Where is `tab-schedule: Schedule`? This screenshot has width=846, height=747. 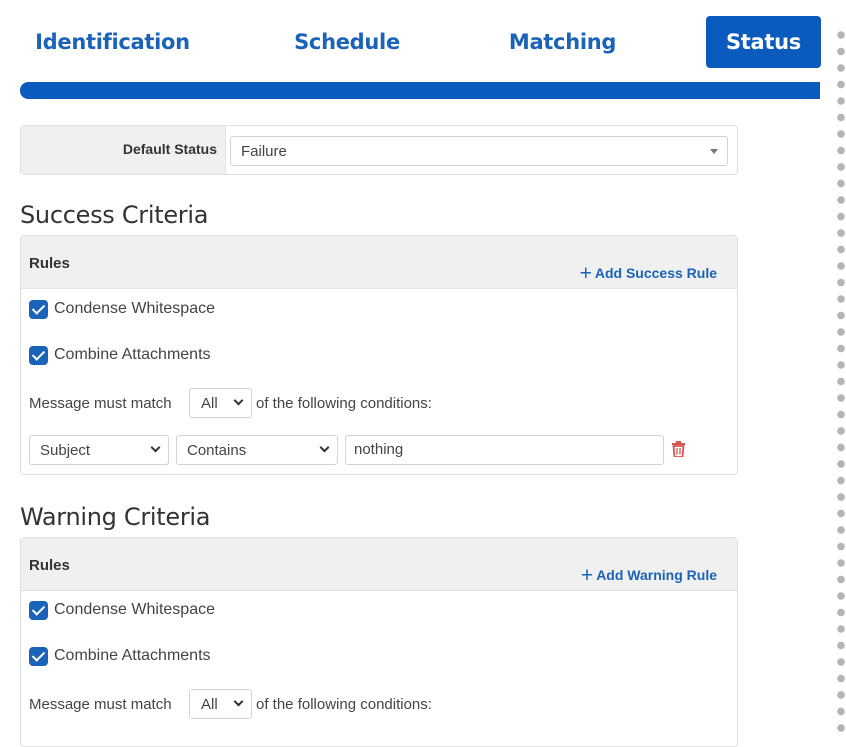
tab-schedule: Schedule is located at coordinates (347, 42).